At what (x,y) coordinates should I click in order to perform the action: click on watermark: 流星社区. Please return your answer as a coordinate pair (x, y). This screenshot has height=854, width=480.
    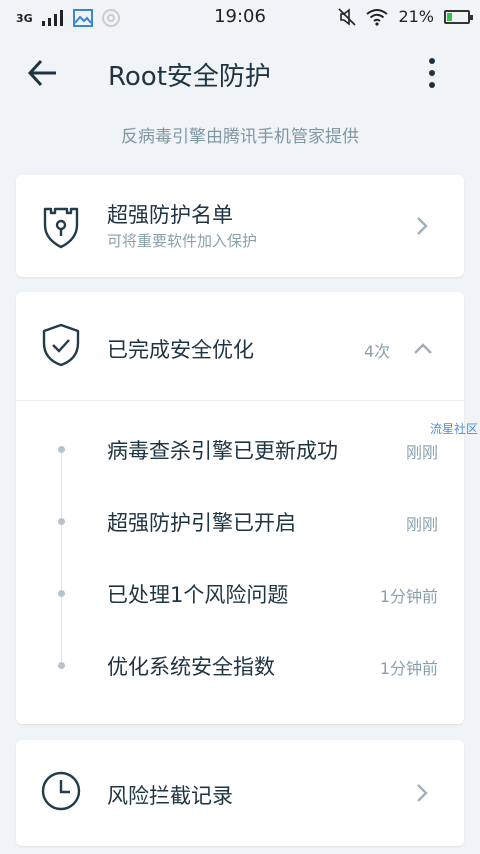
    Looking at the image, I should click on (454, 429).